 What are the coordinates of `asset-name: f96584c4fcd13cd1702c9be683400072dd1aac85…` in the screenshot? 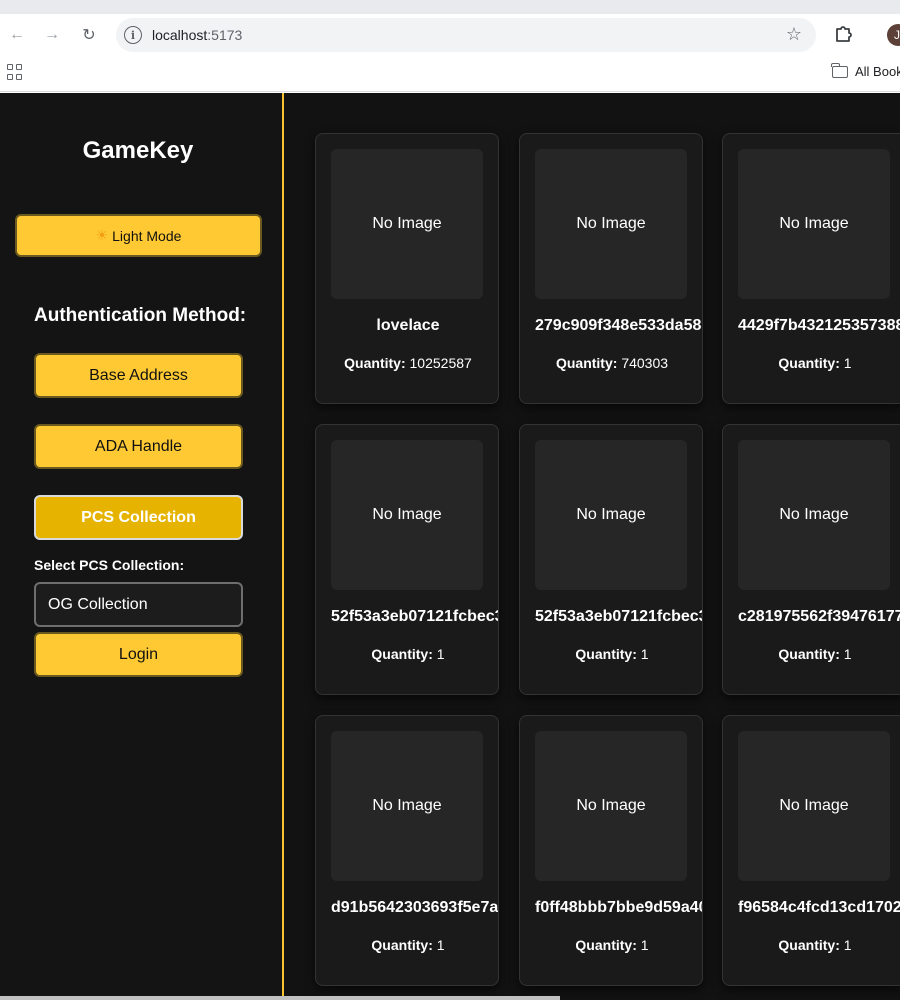 It's located at (819, 907).